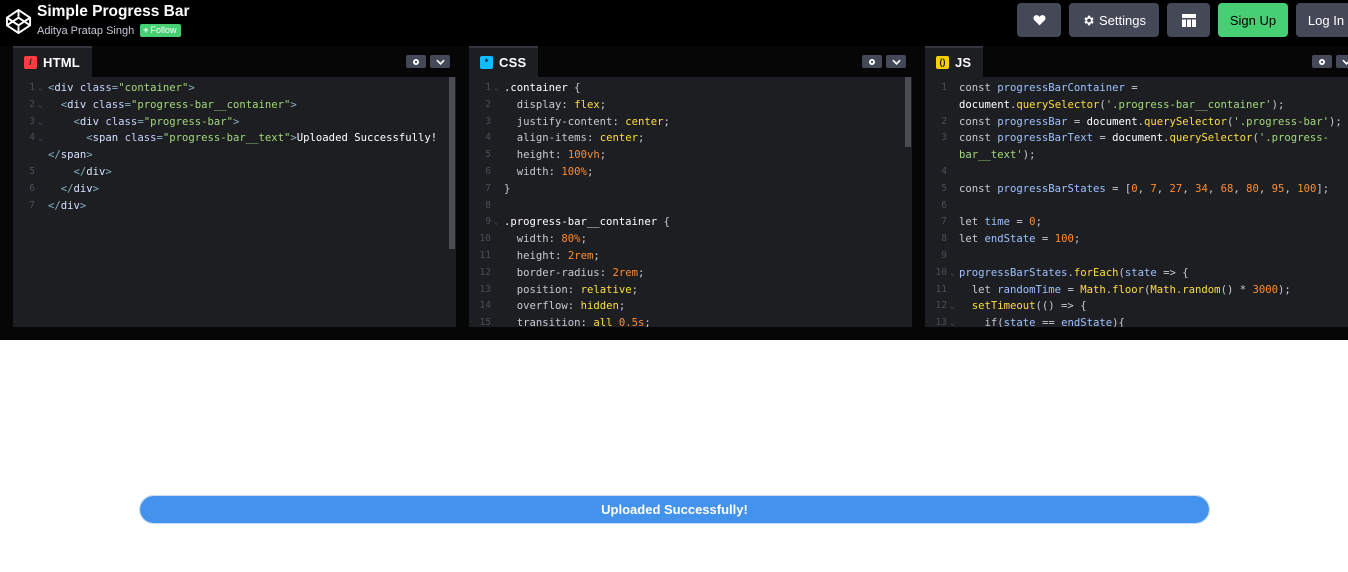 The height and width of the screenshot is (572, 1348). I want to click on love-button, so click(1039, 20).